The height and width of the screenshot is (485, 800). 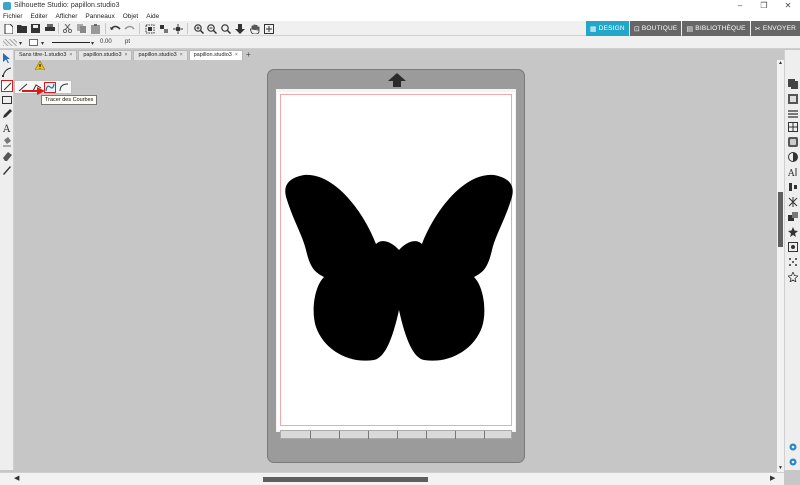 What do you see at coordinates (67, 28) in the screenshot?
I see `cut-icon` at bounding box center [67, 28].